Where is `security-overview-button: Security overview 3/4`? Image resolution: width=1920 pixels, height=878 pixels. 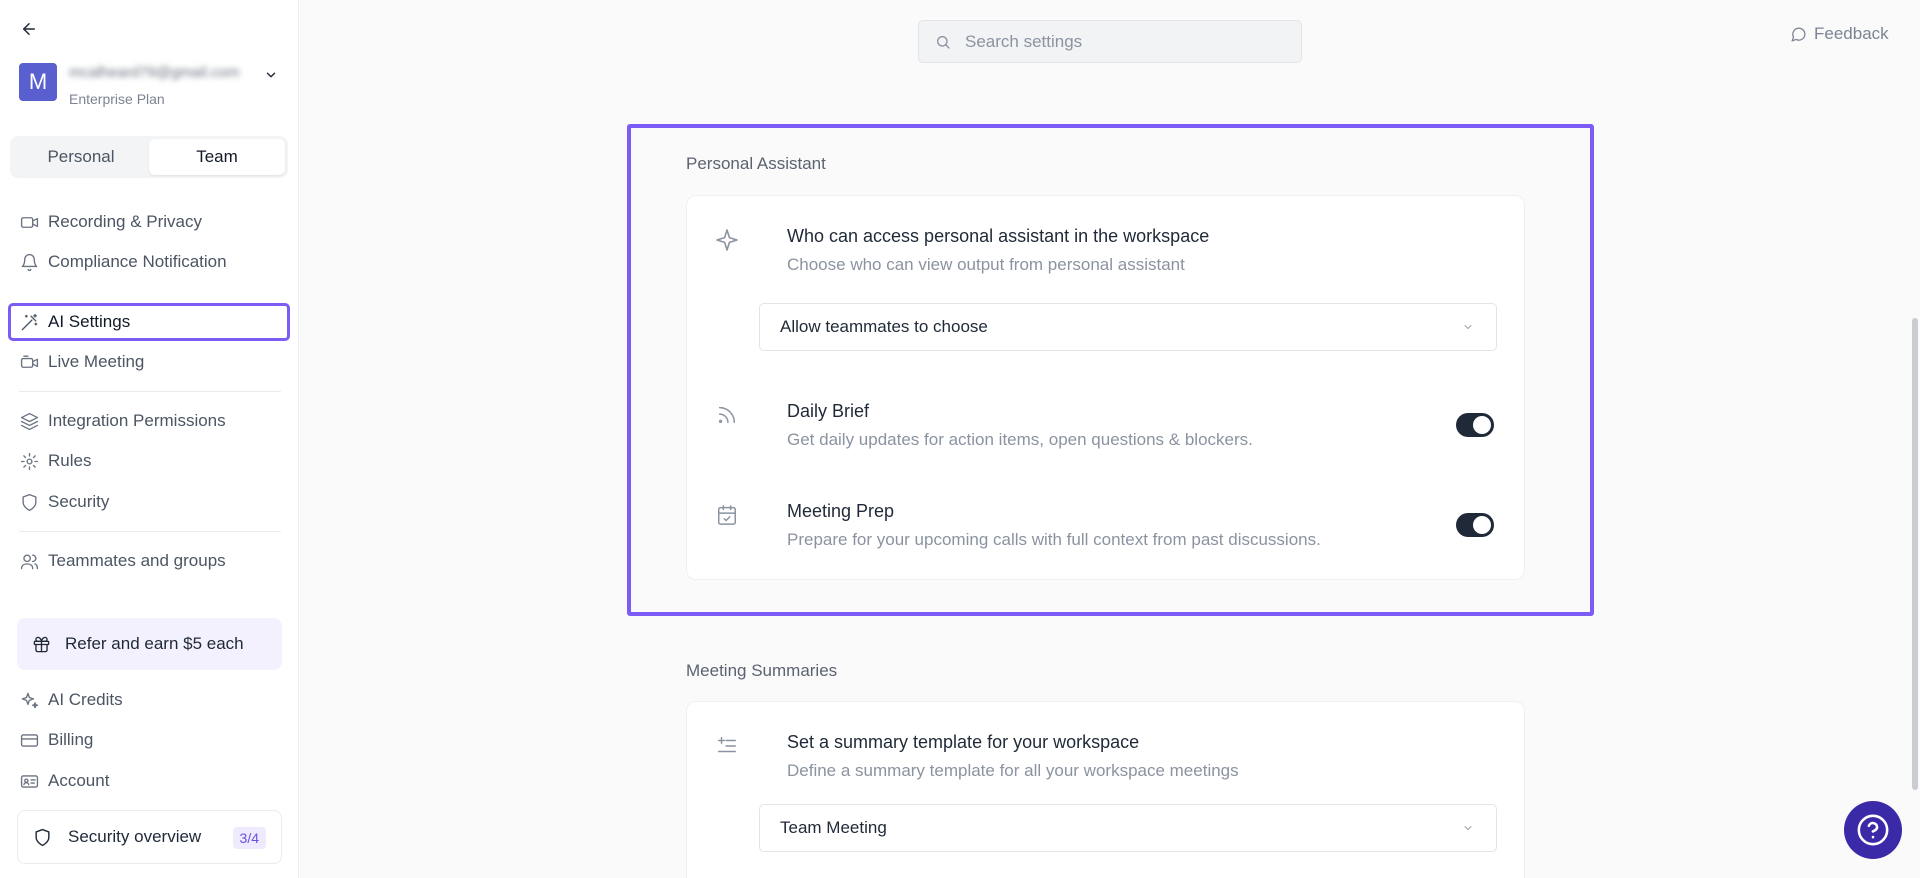
security-overview-button: Security overview 3/4 is located at coordinates (149, 837).